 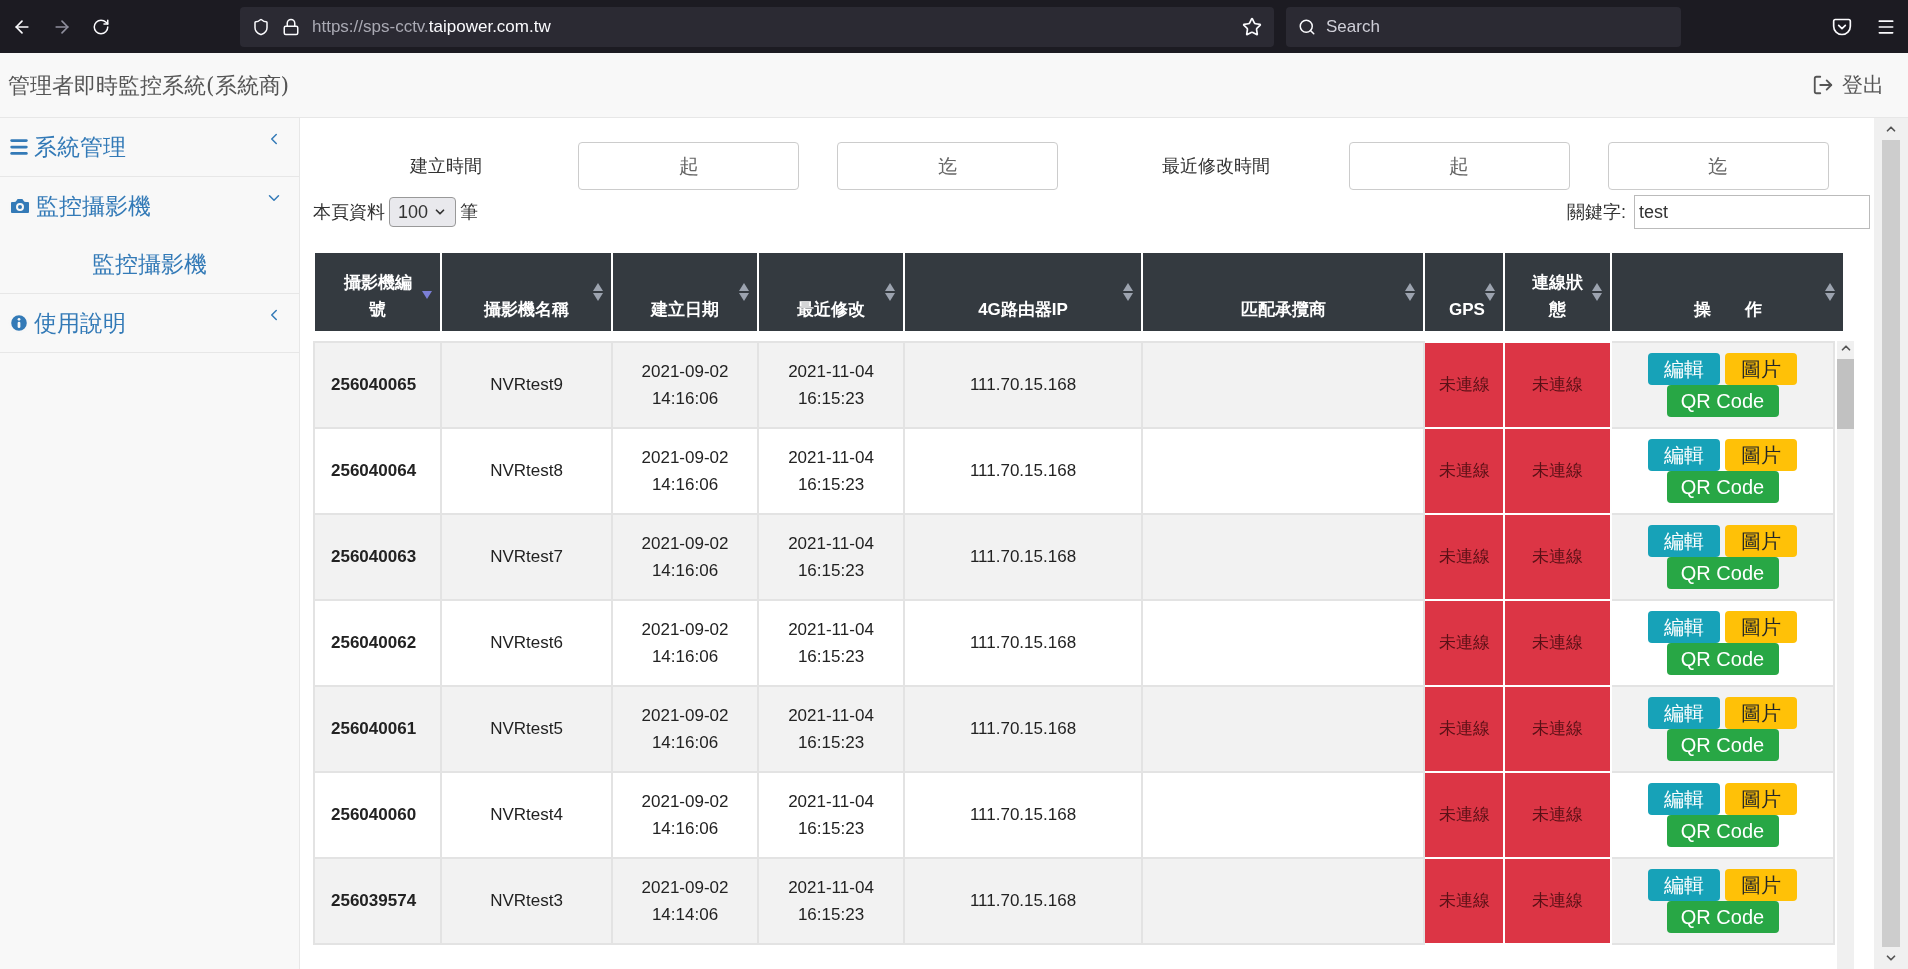 What do you see at coordinates (431, 26) in the screenshot?
I see `url-text: https://sps-cctv.taipower.com.tw` at bounding box center [431, 26].